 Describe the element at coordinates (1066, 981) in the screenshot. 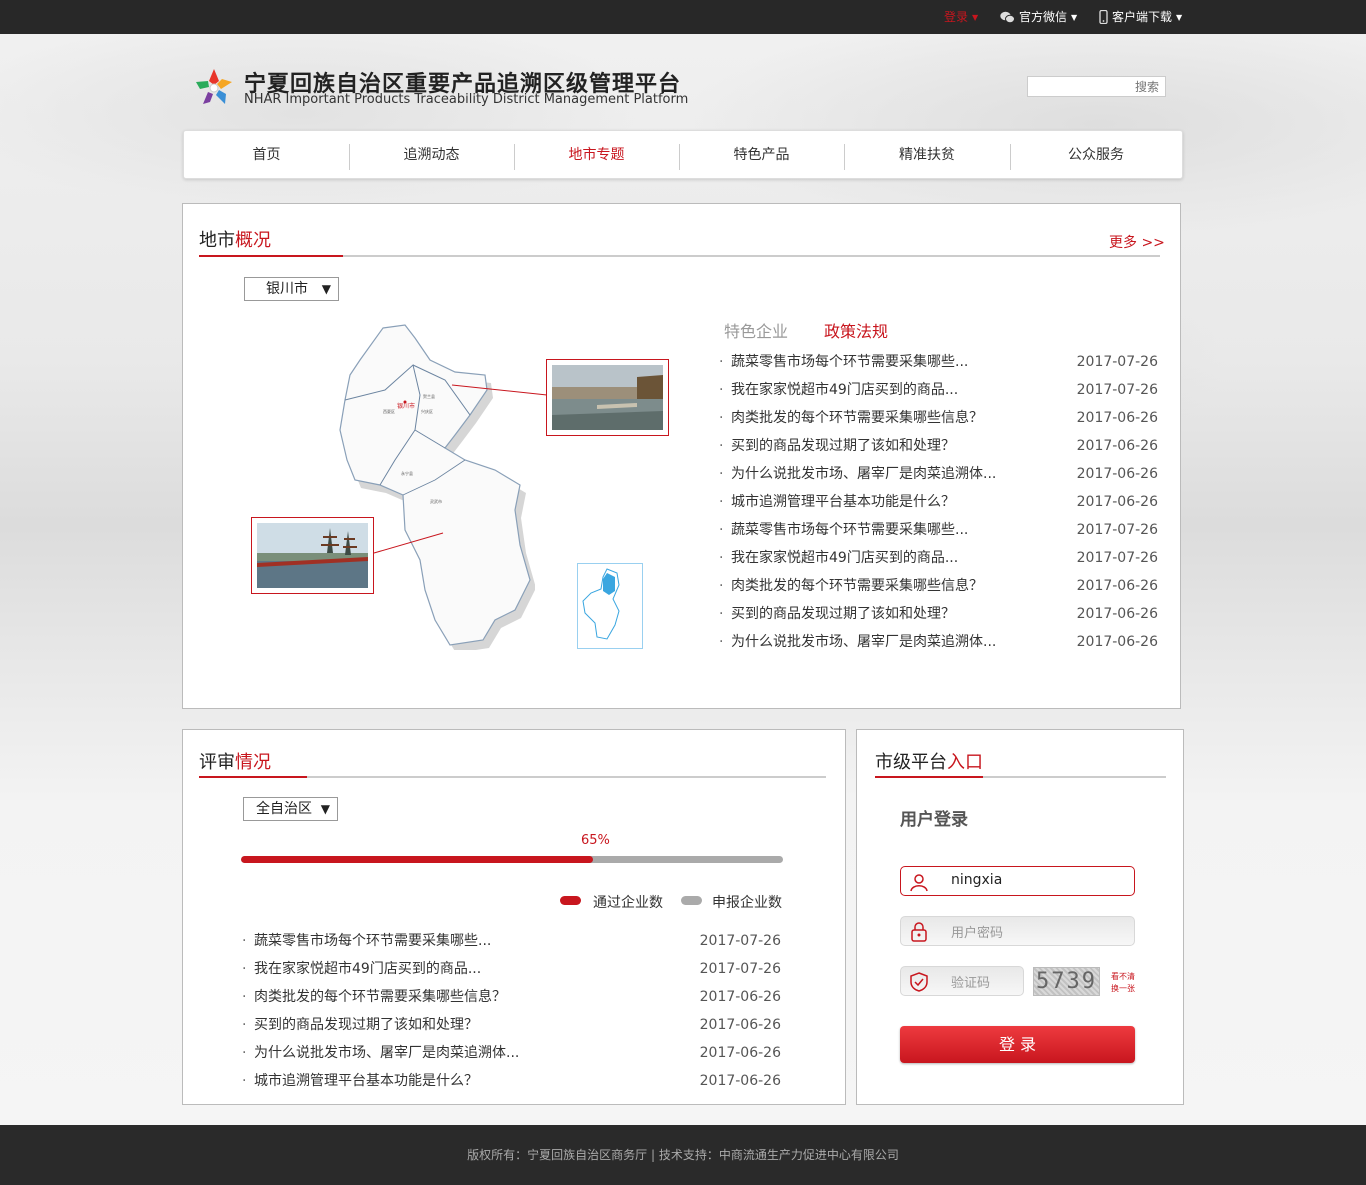

I see `captcha-image: 5739` at that location.